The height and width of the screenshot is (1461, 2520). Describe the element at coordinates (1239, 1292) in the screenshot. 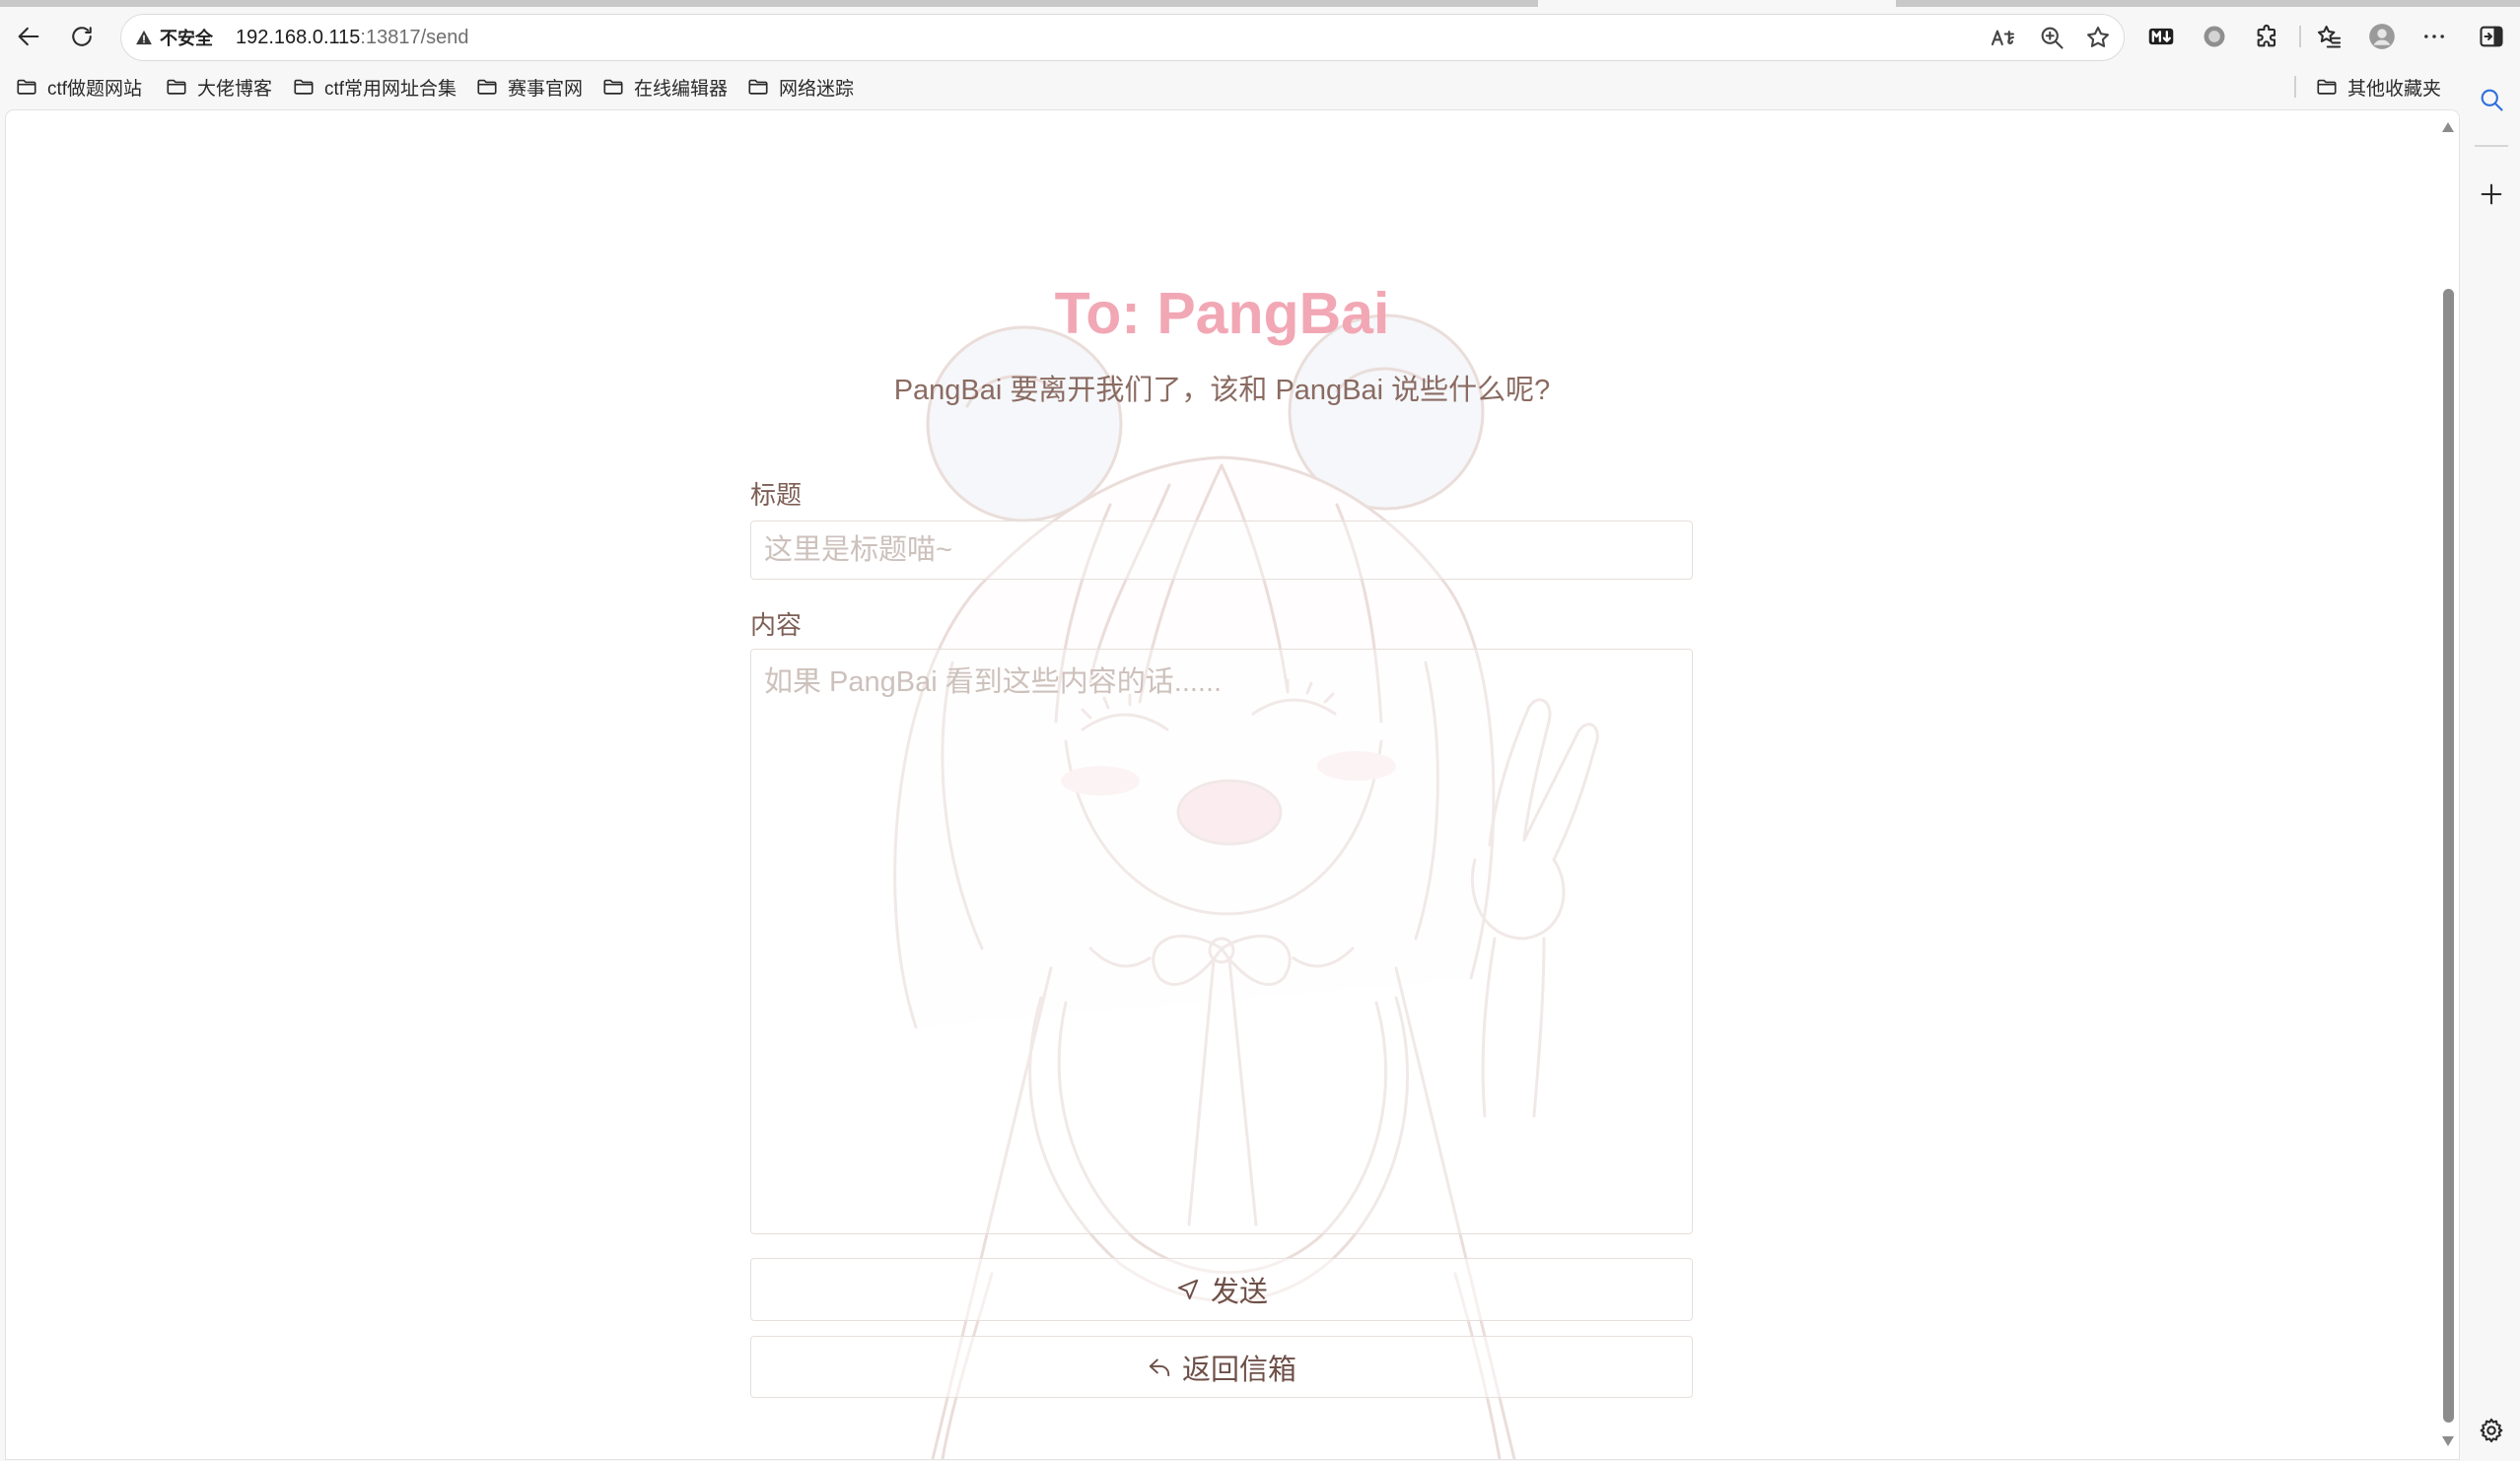

I see `send-button-label: 发送` at that location.